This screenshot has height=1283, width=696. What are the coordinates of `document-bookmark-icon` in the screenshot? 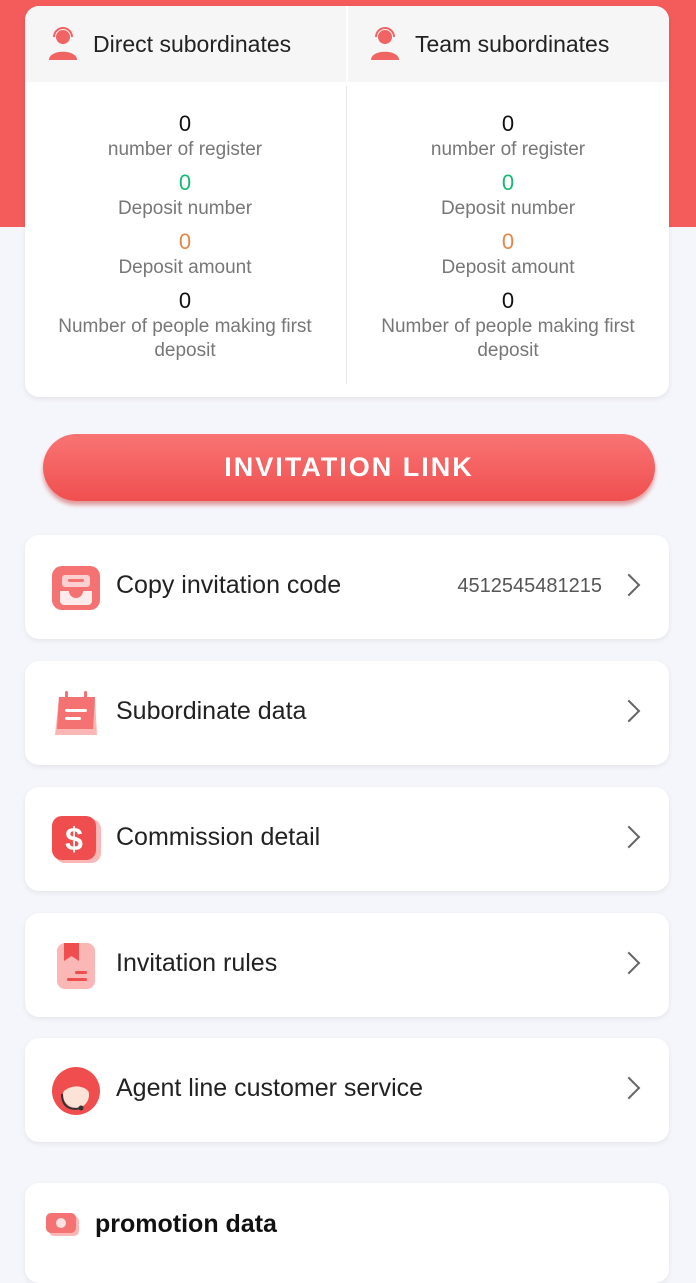 It's located at (76, 966).